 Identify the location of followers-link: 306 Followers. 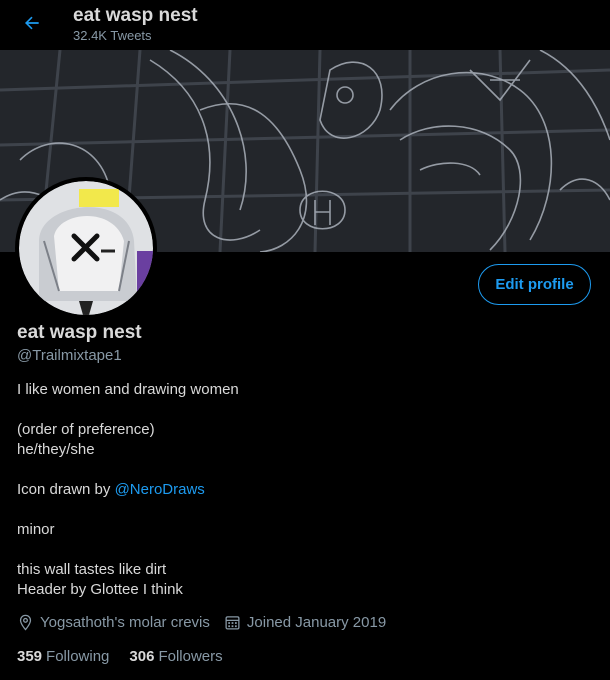
(175, 656).